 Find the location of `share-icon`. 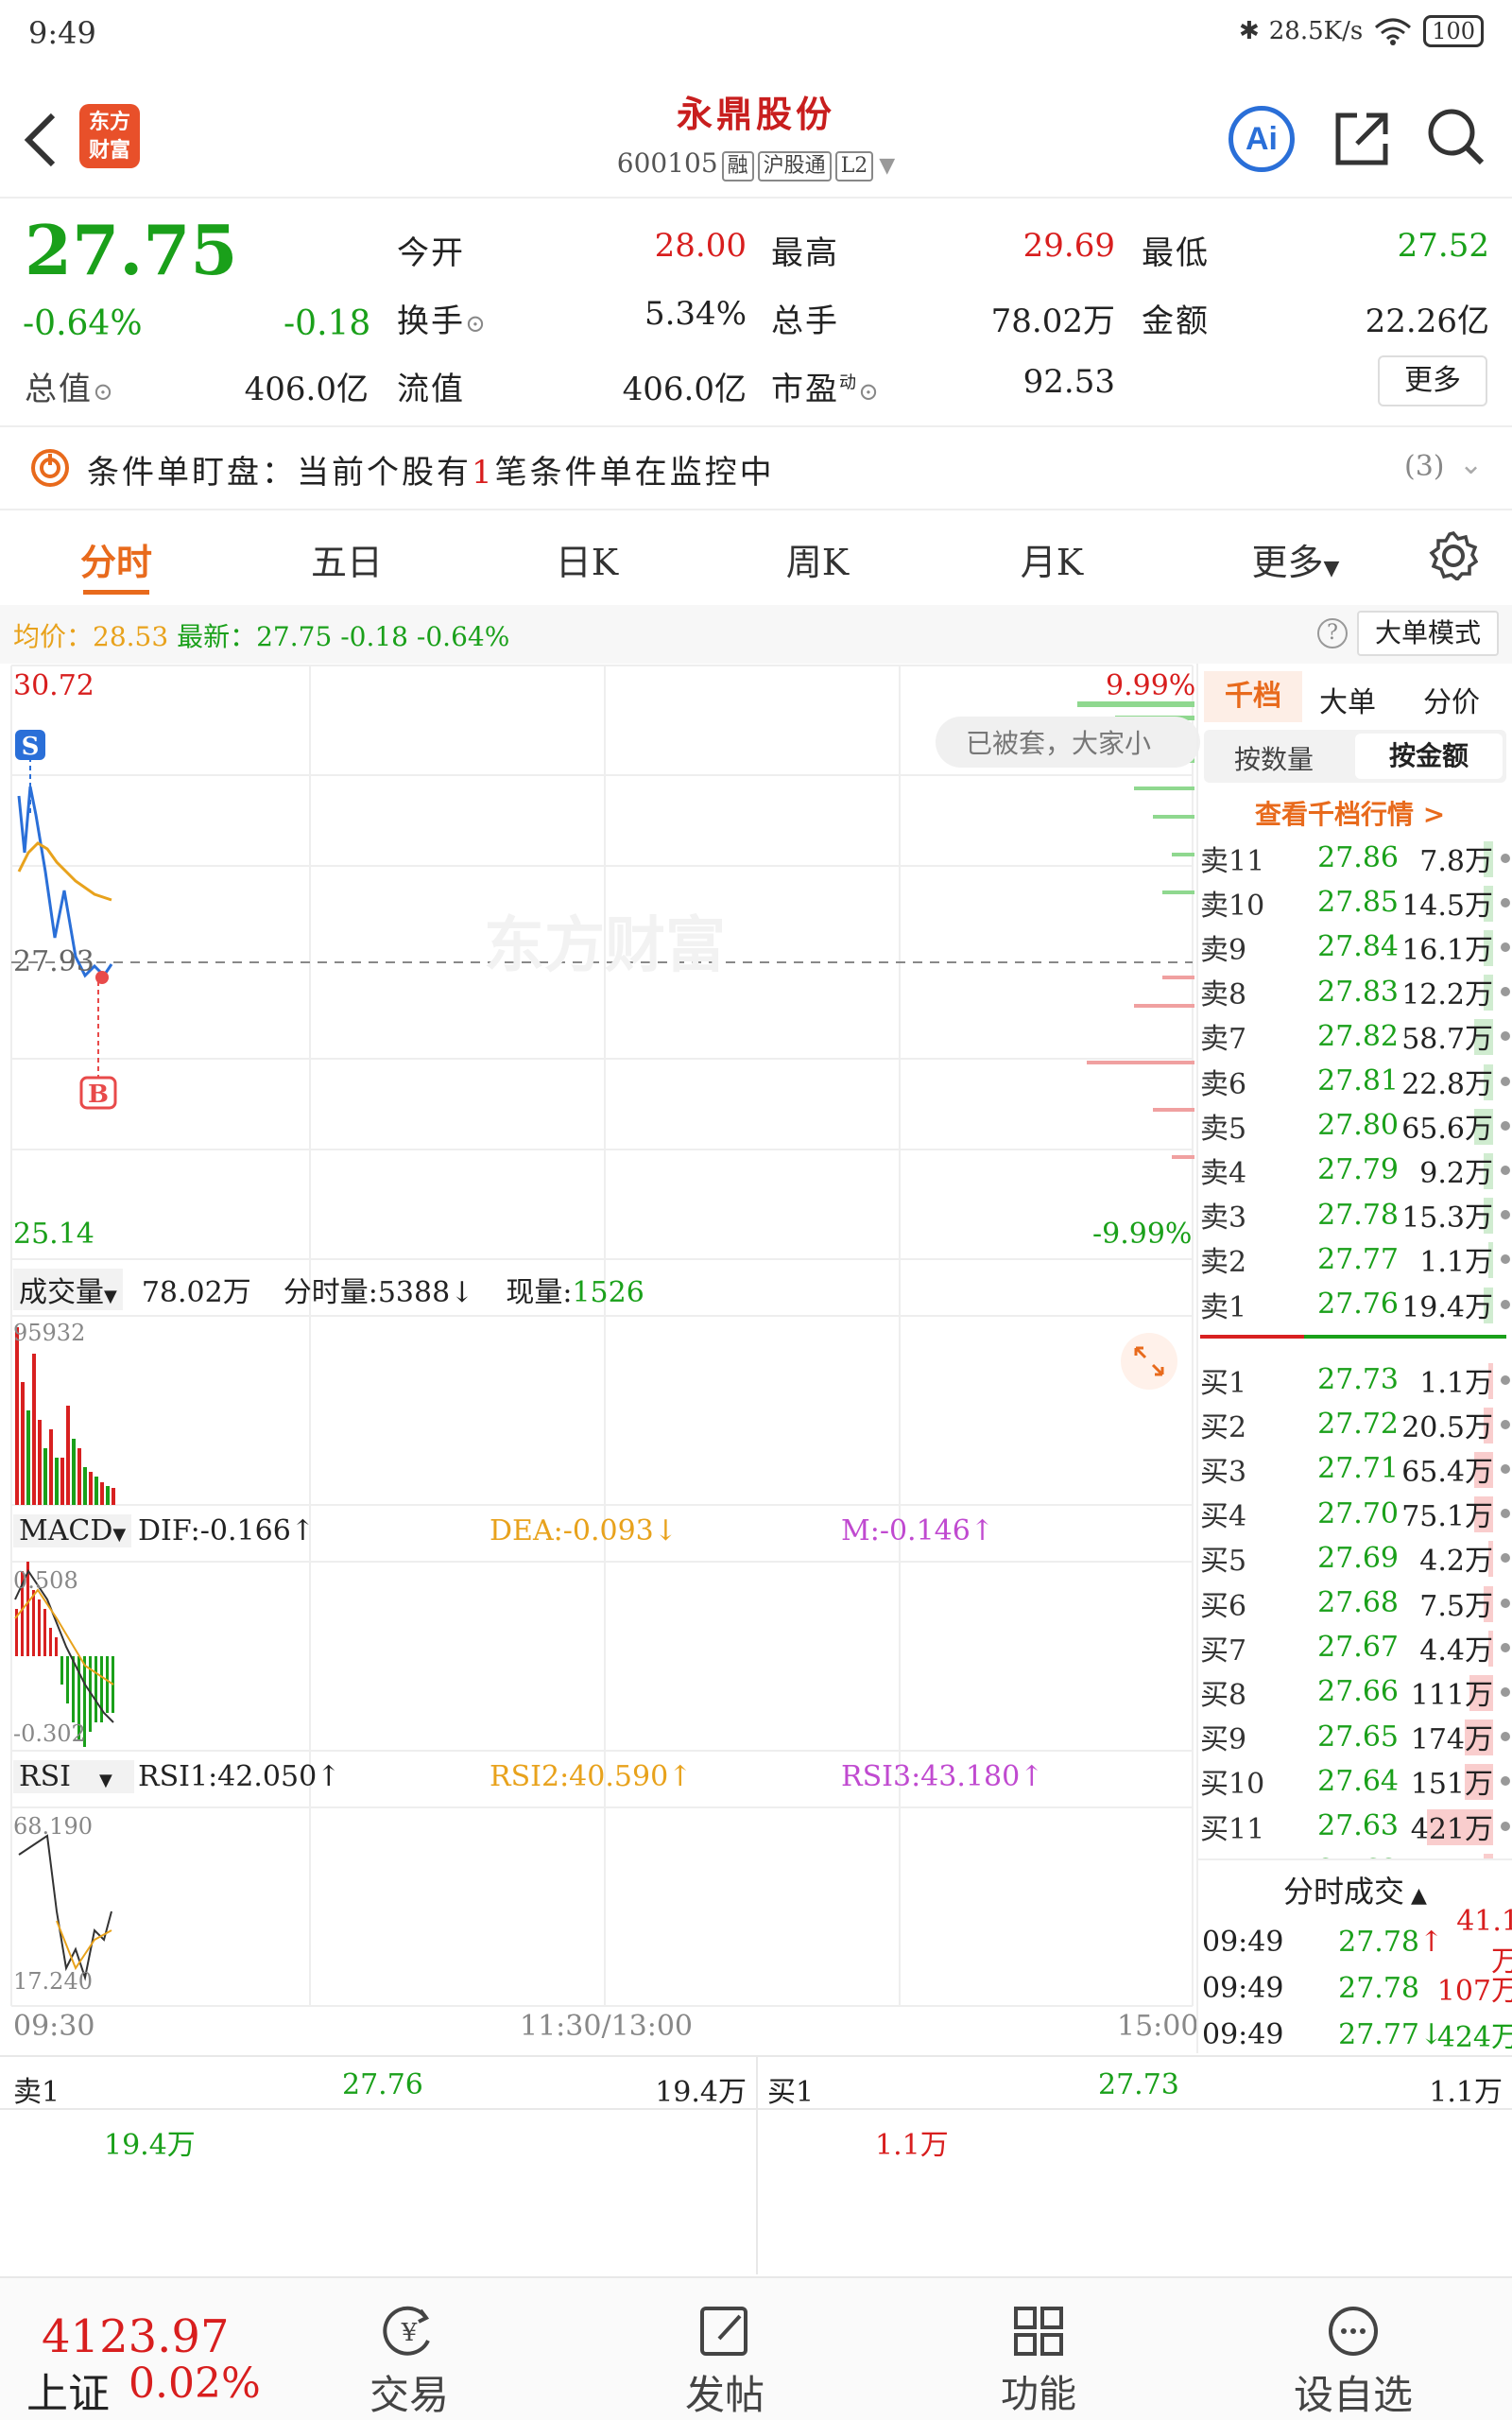

share-icon is located at coordinates (1362, 139).